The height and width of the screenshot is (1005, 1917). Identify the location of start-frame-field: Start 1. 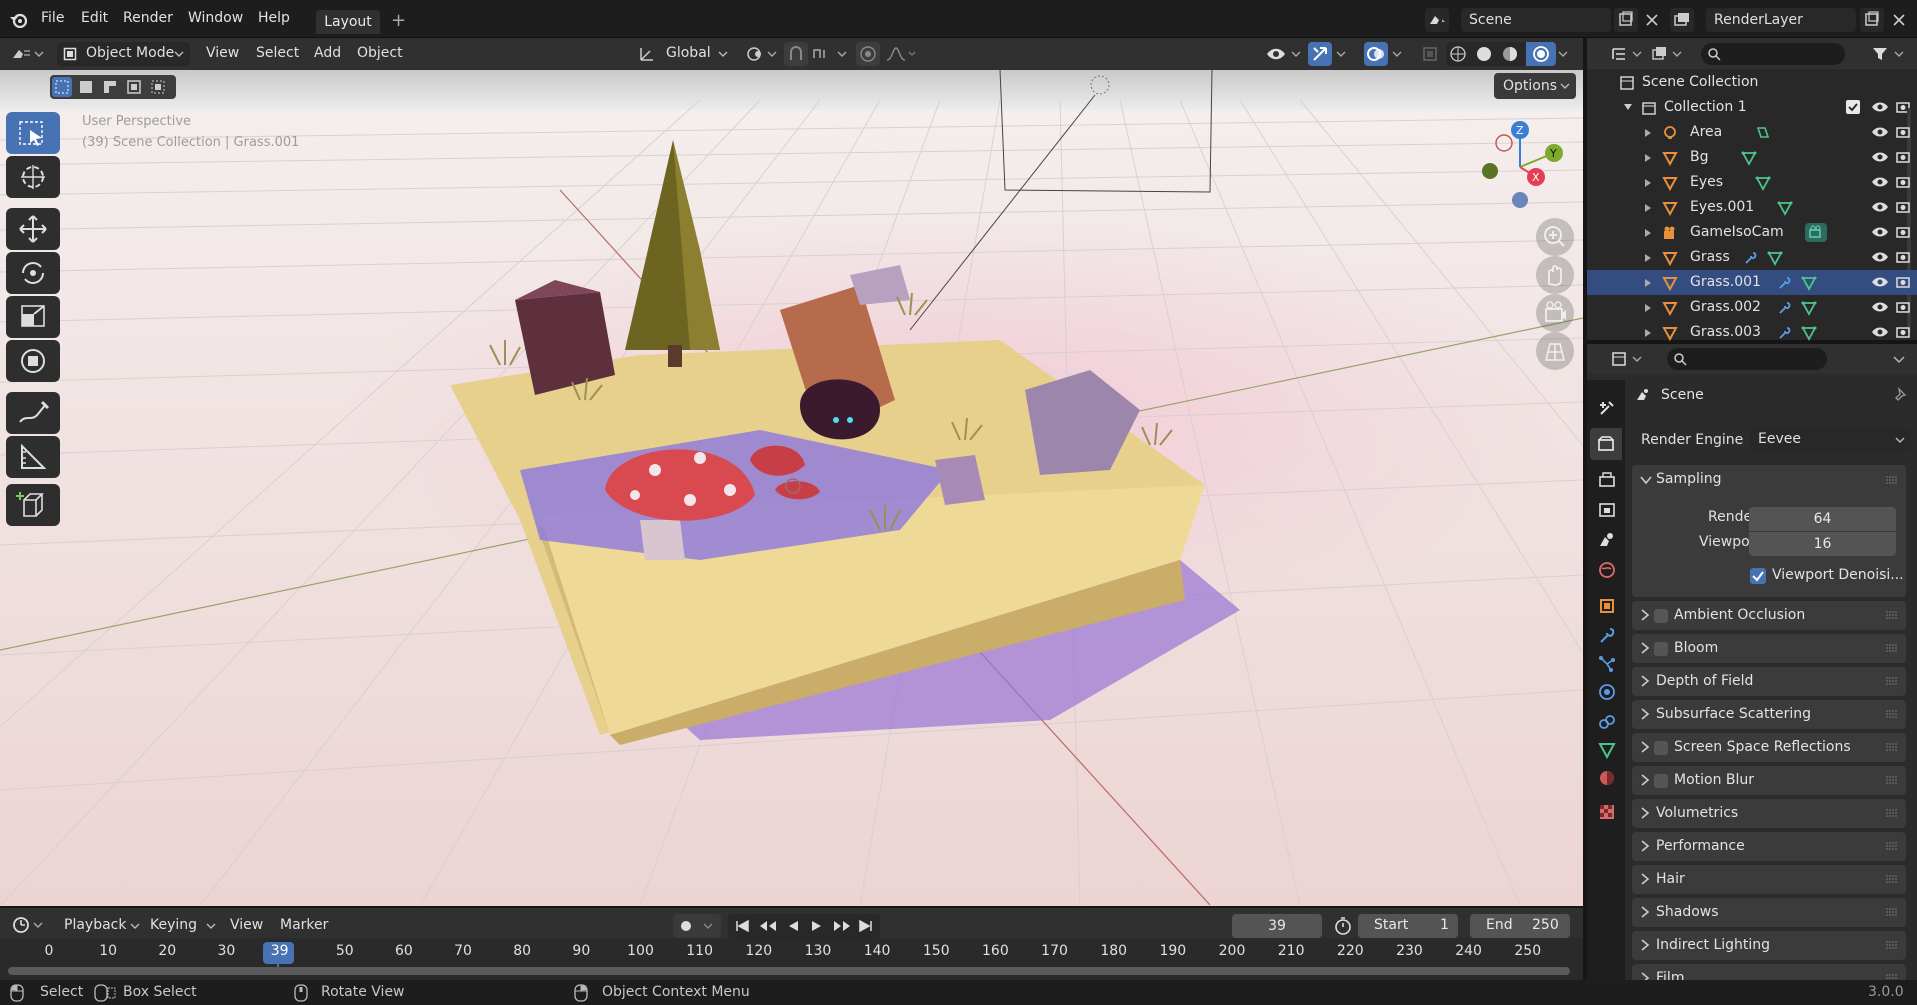
(1408, 926).